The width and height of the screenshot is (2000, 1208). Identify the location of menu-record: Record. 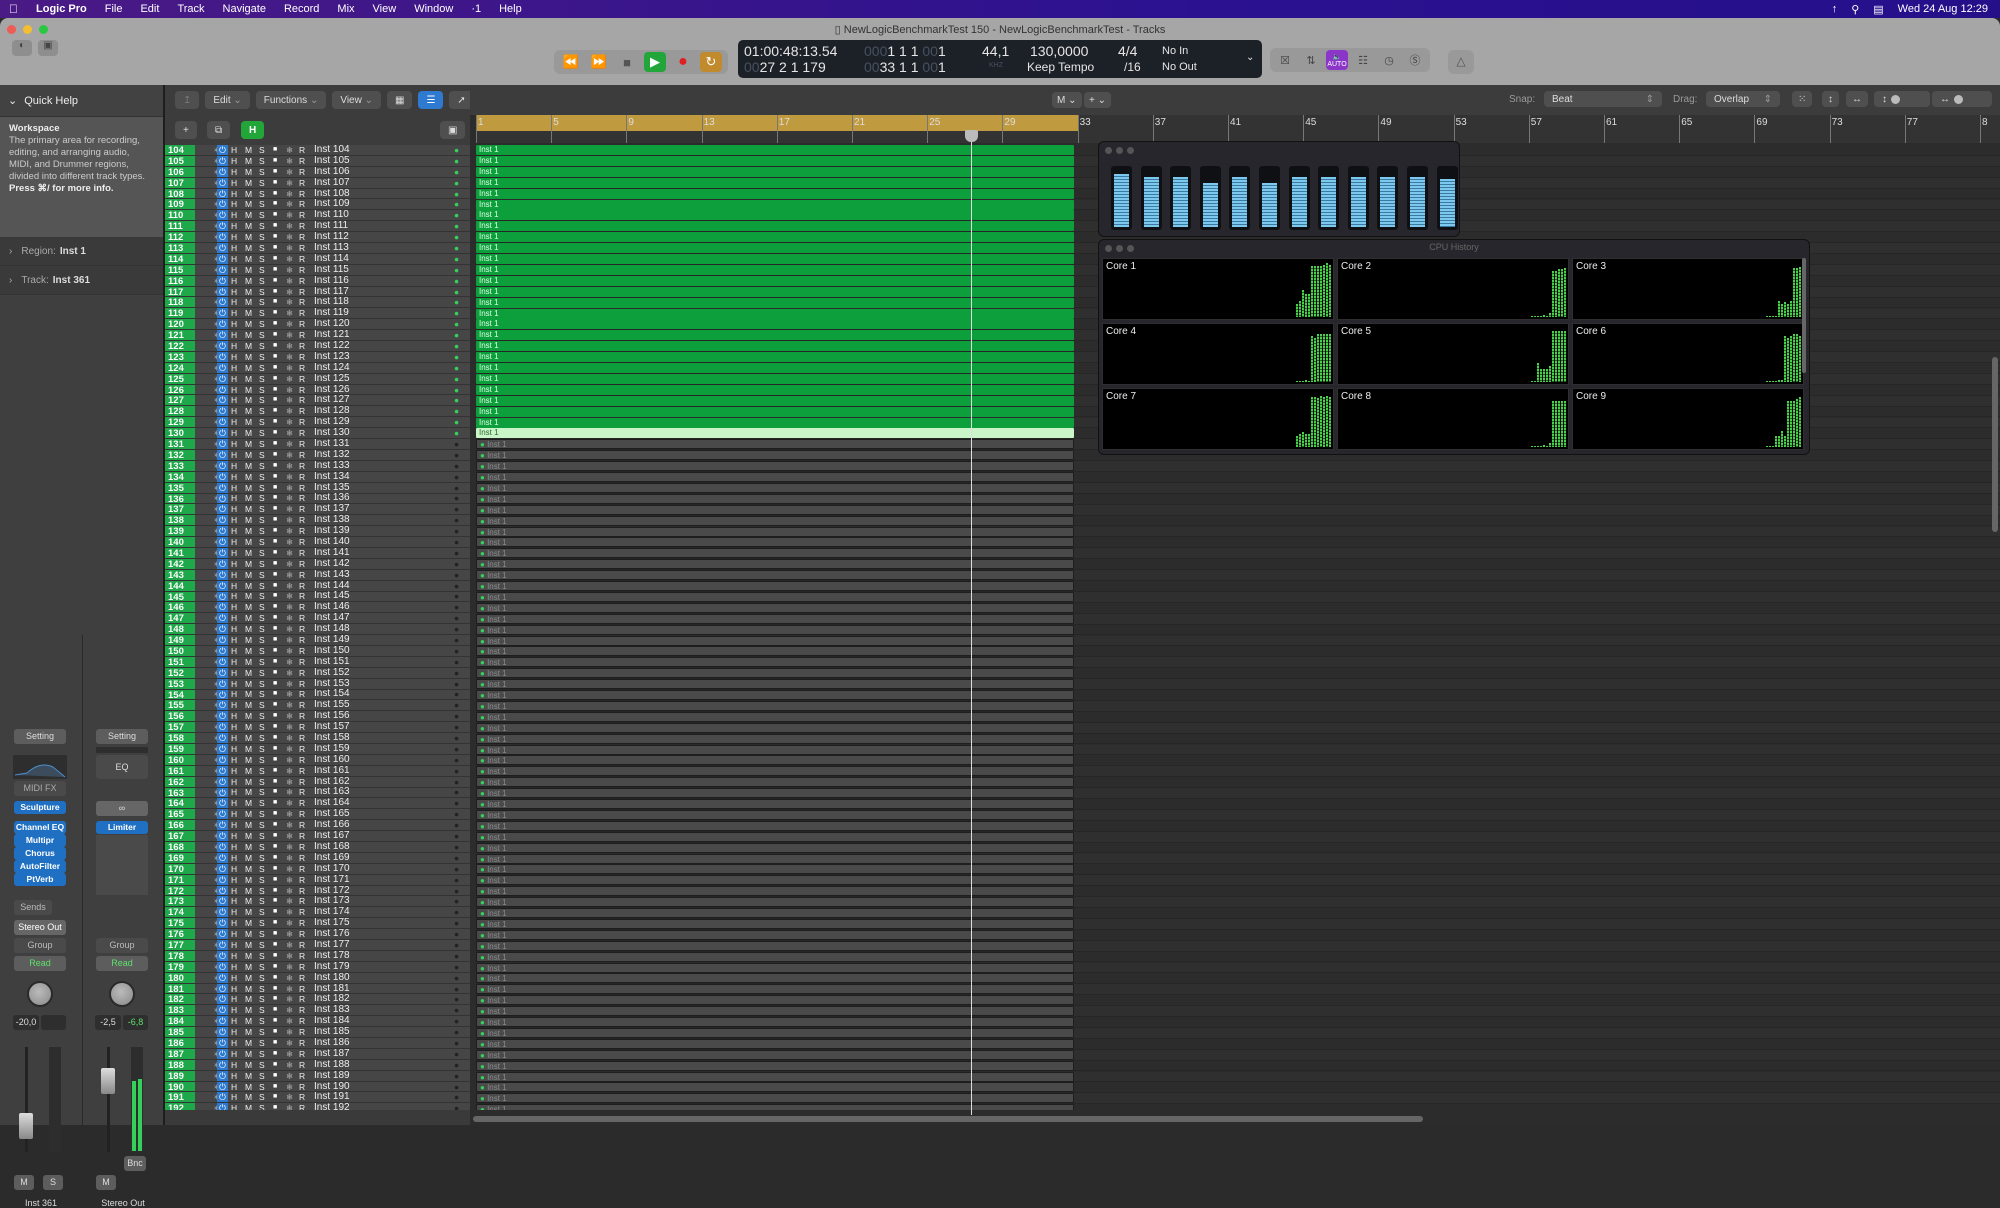
(301, 9).